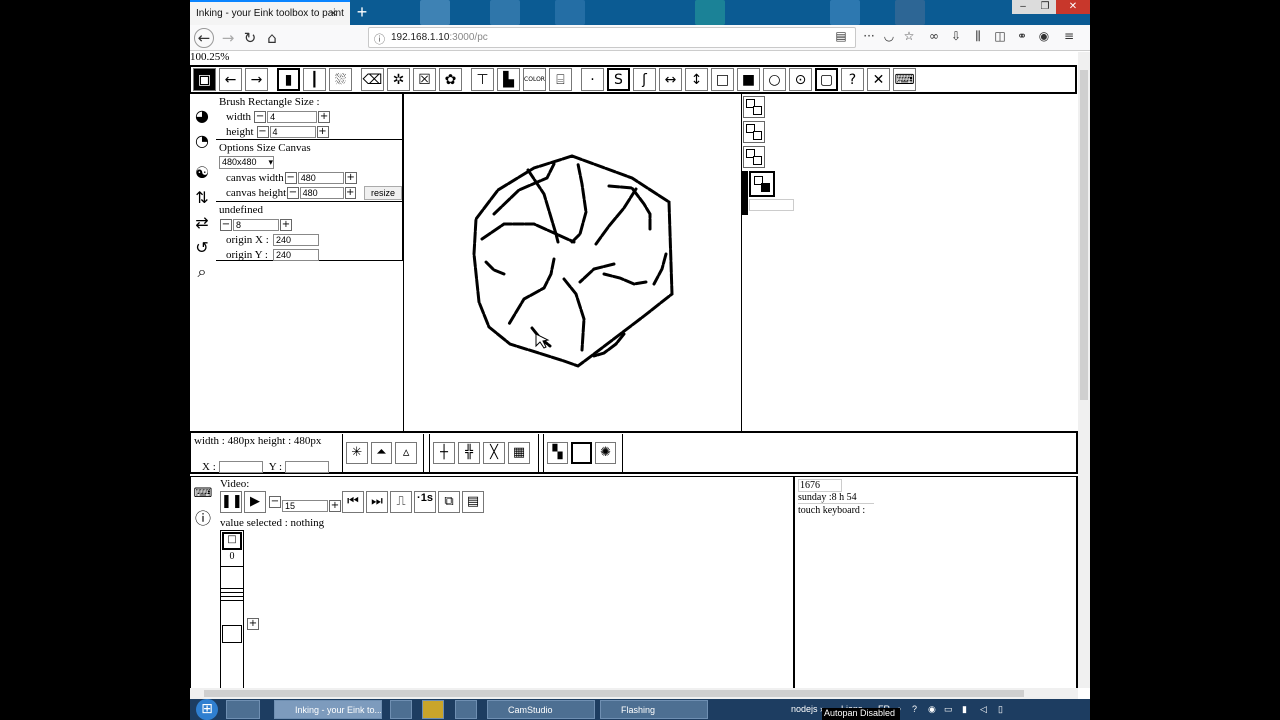 The image size is (1280, 720). What do you see at coordinates (826, 79) in the screenshot?
I see `frame-icon: ▢` at bounding box center [826, 79].